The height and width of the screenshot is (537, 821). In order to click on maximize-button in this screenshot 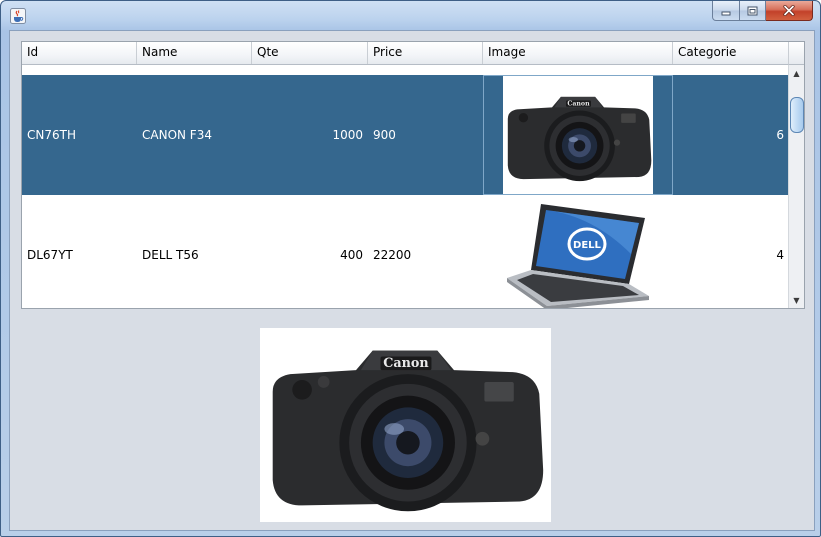, I will do `click(753, 11)`.